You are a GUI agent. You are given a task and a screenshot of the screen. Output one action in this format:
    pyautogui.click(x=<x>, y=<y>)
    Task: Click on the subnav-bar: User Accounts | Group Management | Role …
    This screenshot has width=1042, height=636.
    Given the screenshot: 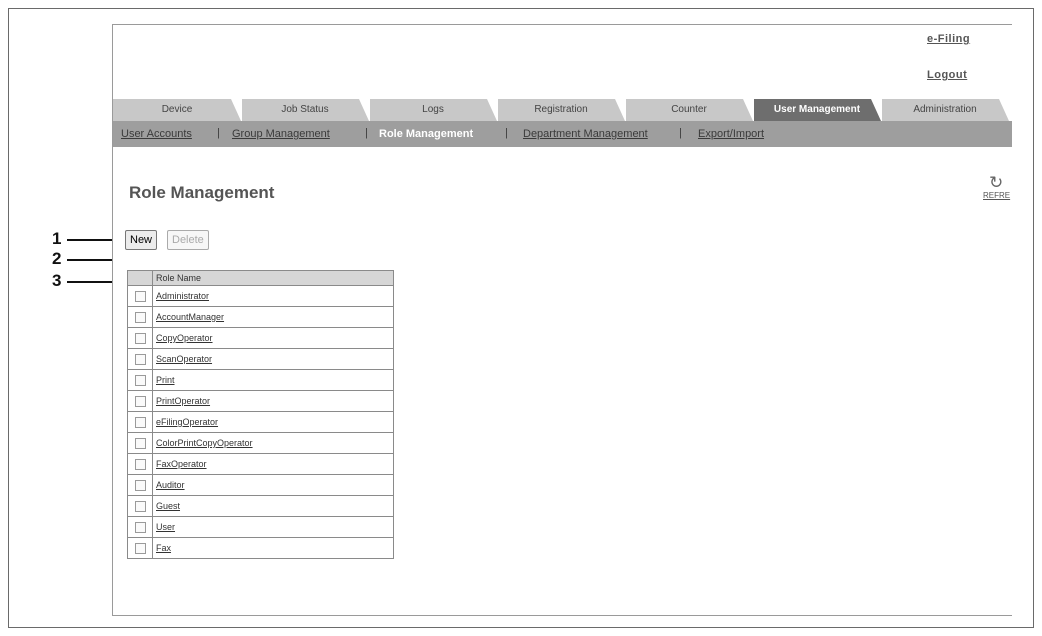 What is the action you would take?
    pyautogui.click(x=562, y=134)
    